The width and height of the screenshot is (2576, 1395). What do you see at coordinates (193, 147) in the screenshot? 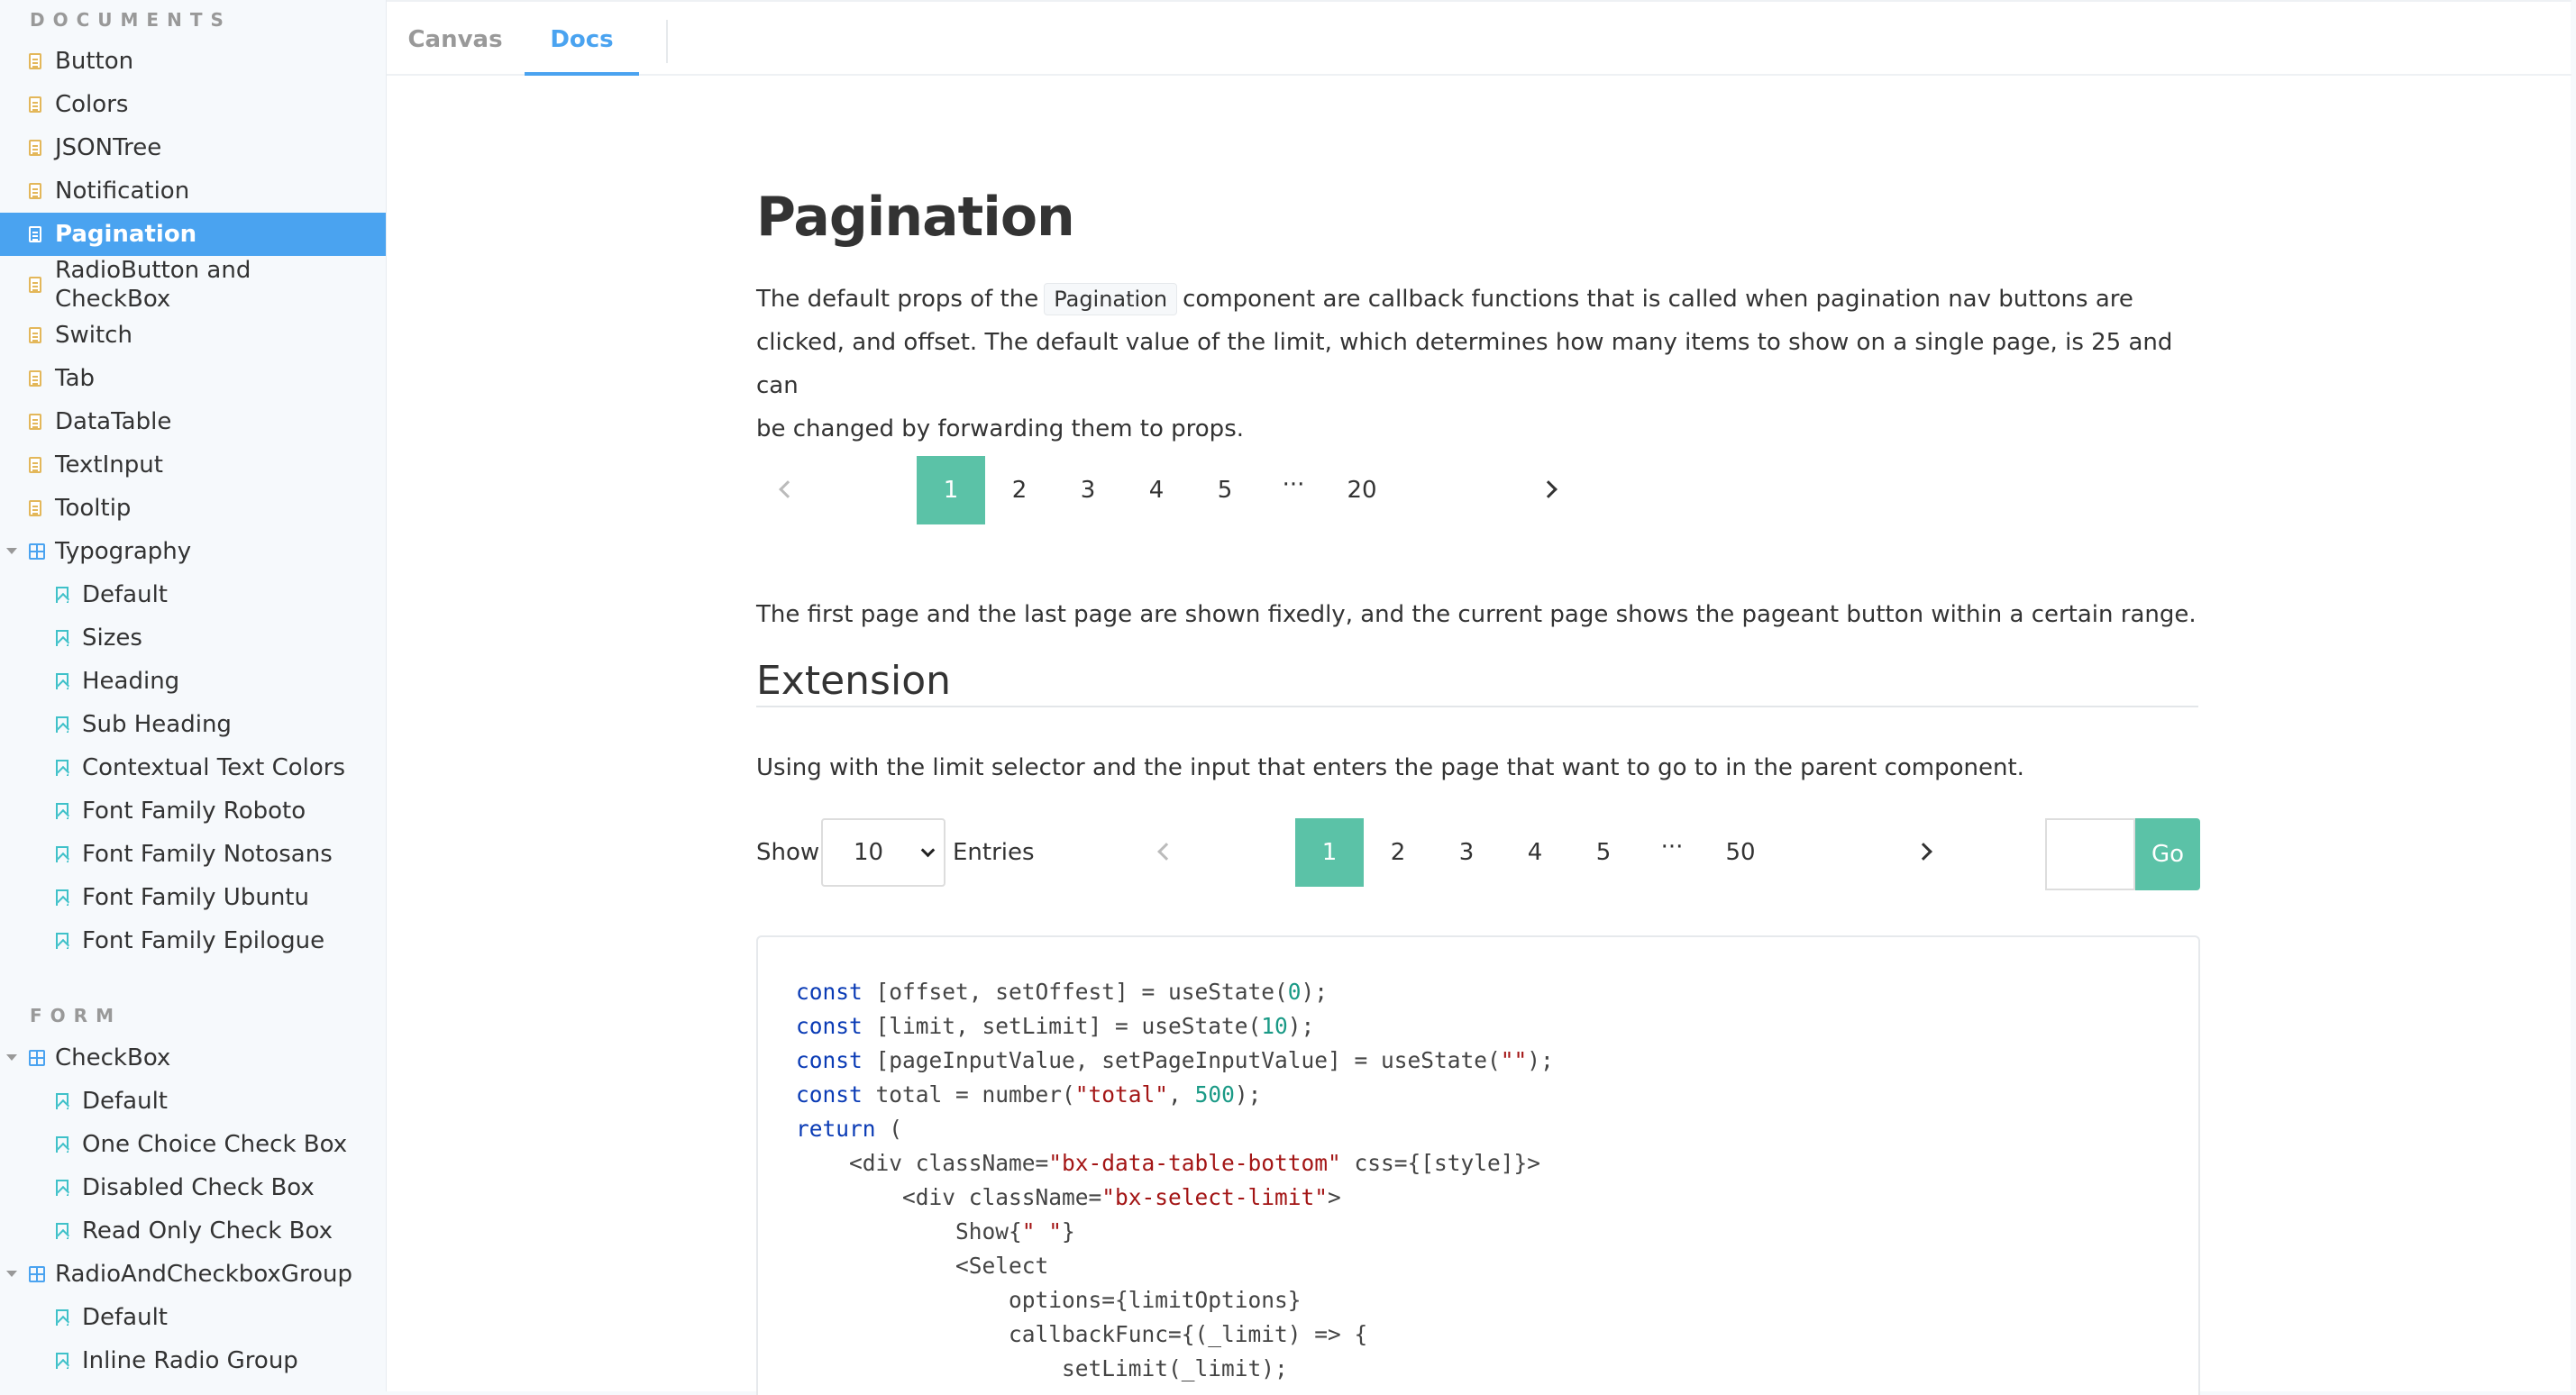
I see `sidebar-item-jsontree: JSONTree` at bounding box center [193, 147].